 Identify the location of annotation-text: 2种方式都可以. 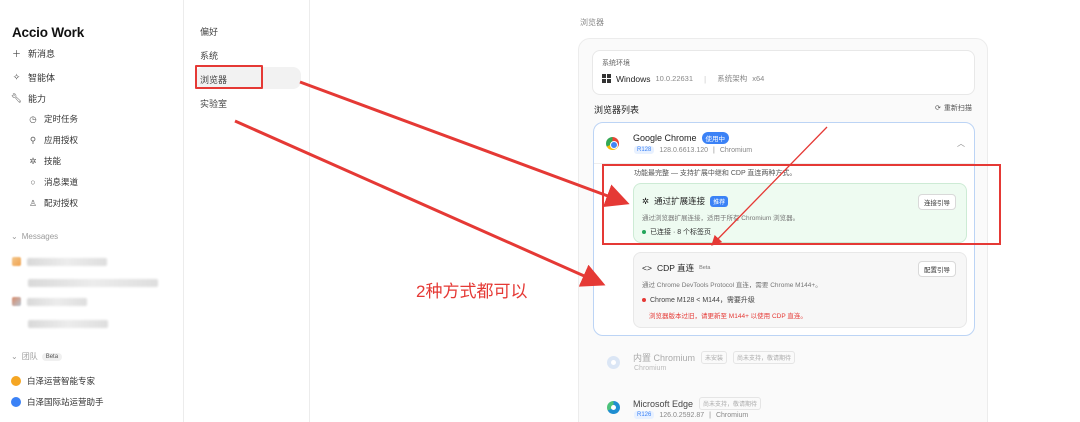
(472, 291).